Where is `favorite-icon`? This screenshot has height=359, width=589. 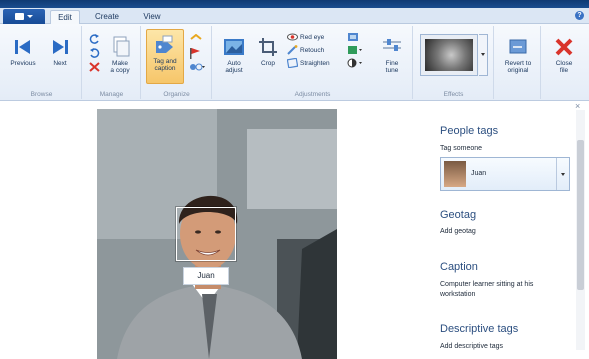
favorite-icon is located at coordinates (196, 39).